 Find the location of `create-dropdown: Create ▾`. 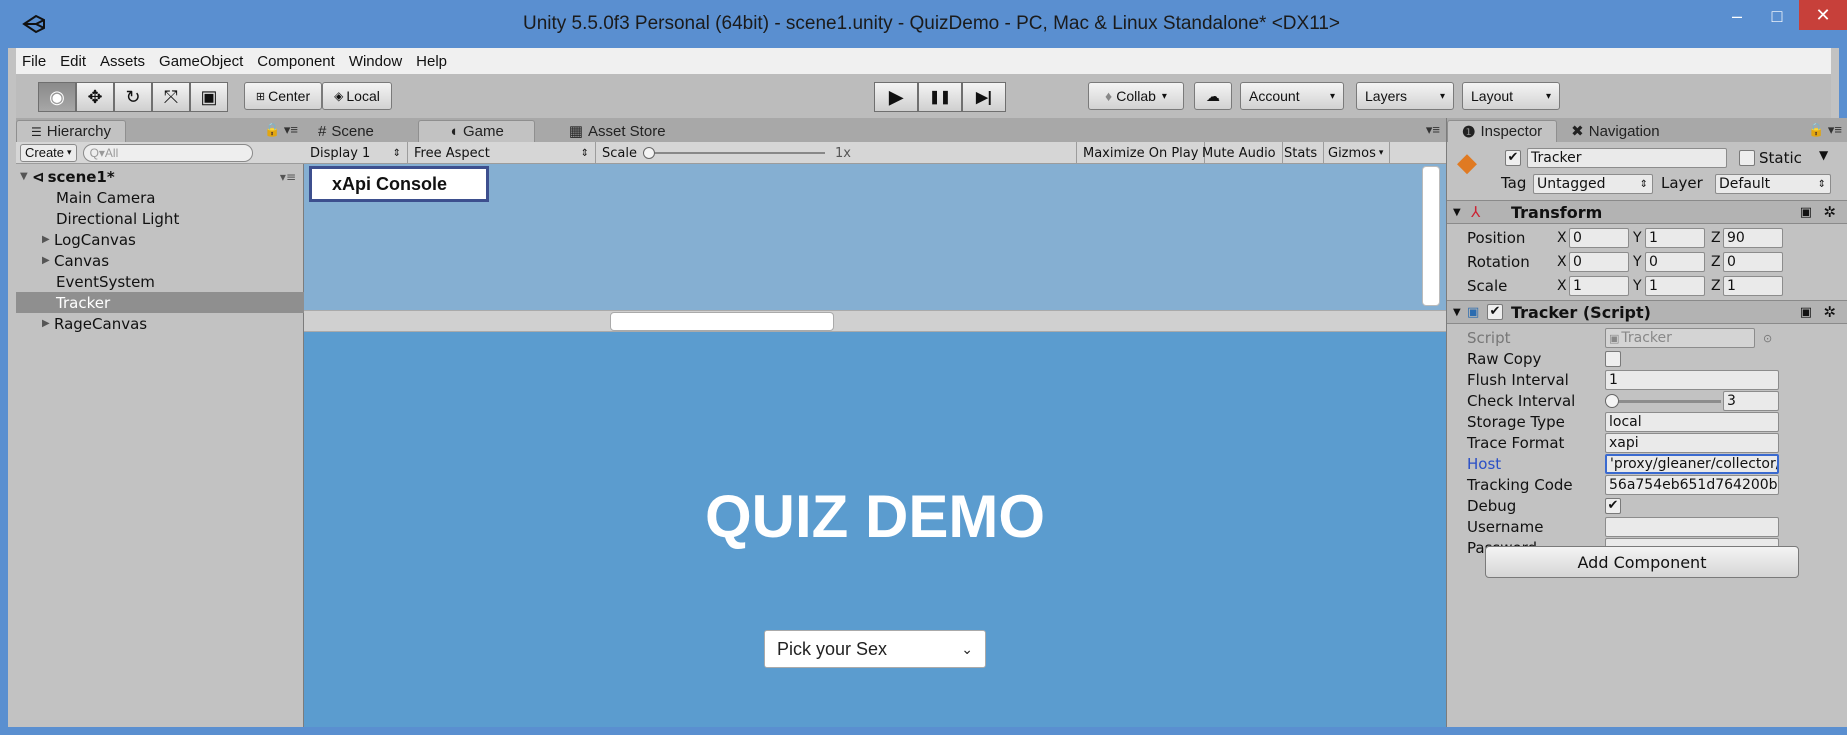

create-dropdown: Create ▾ is located at coordinates (48, 152).